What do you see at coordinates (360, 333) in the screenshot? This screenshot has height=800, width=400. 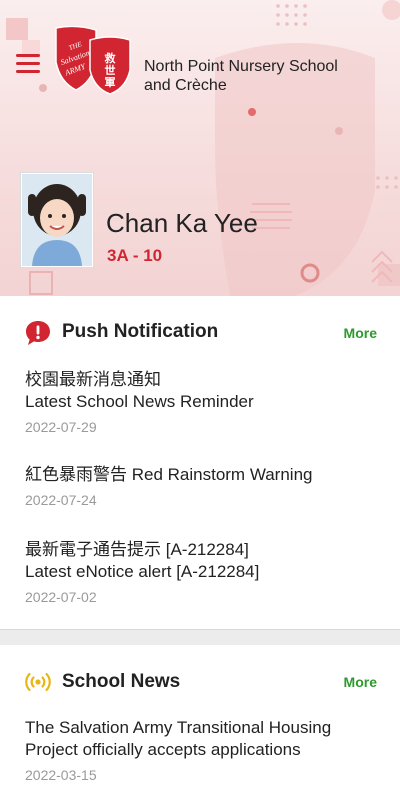 I see `push-notification-more-button: More` at bounding box center [360, 333].